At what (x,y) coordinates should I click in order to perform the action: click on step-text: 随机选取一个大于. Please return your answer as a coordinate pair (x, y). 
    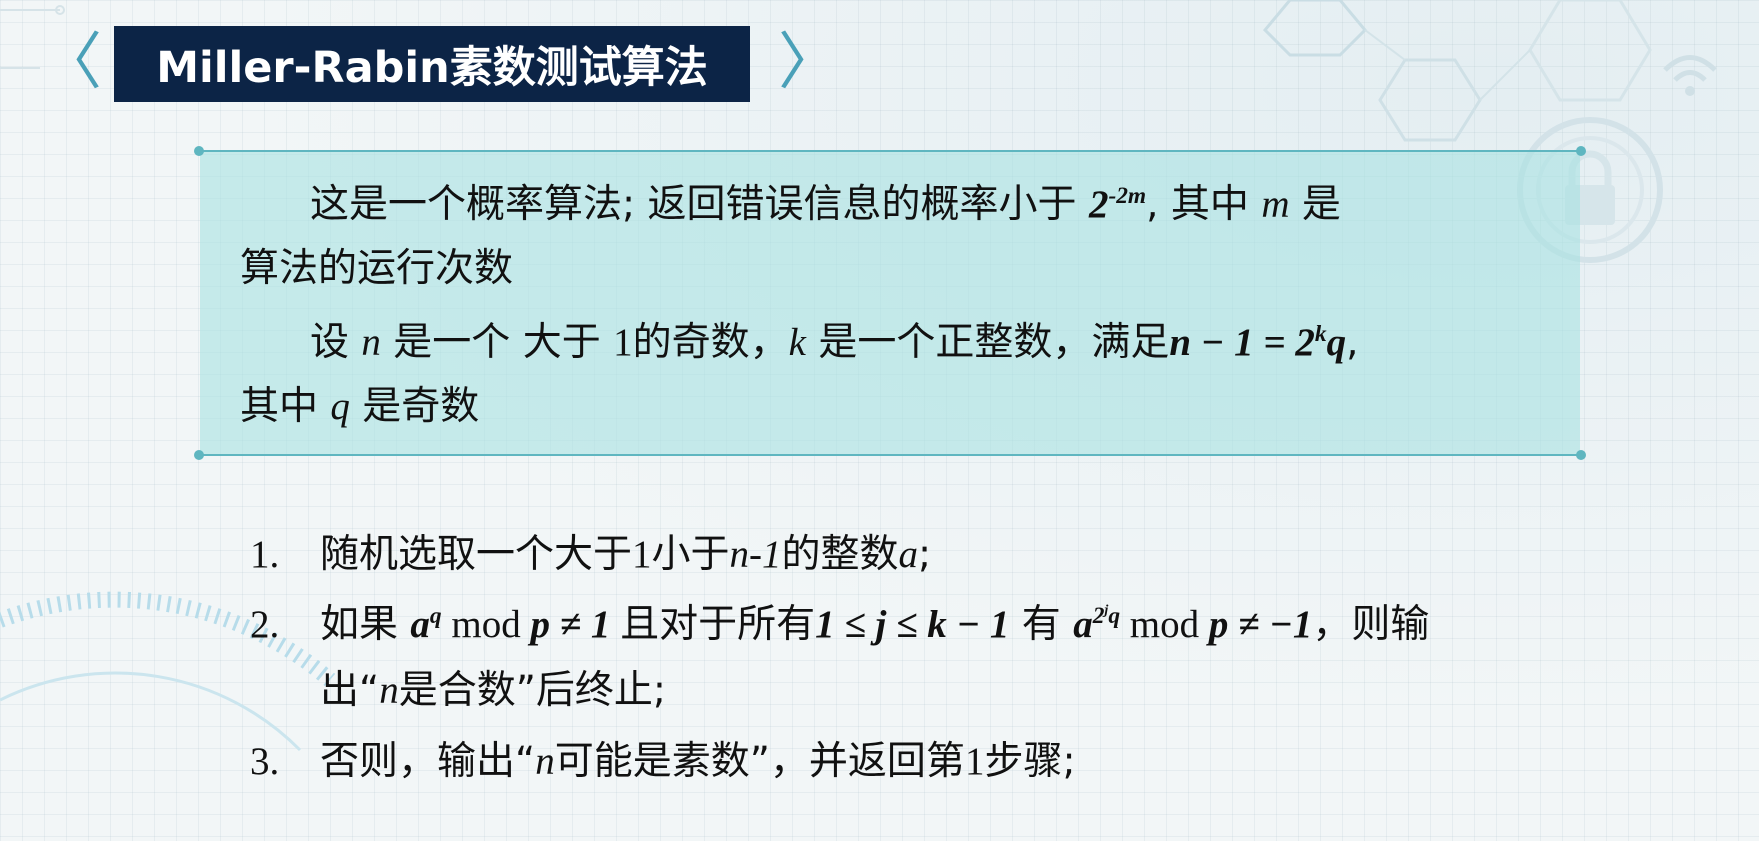
    Looking at the image, I should click on (476, 554).